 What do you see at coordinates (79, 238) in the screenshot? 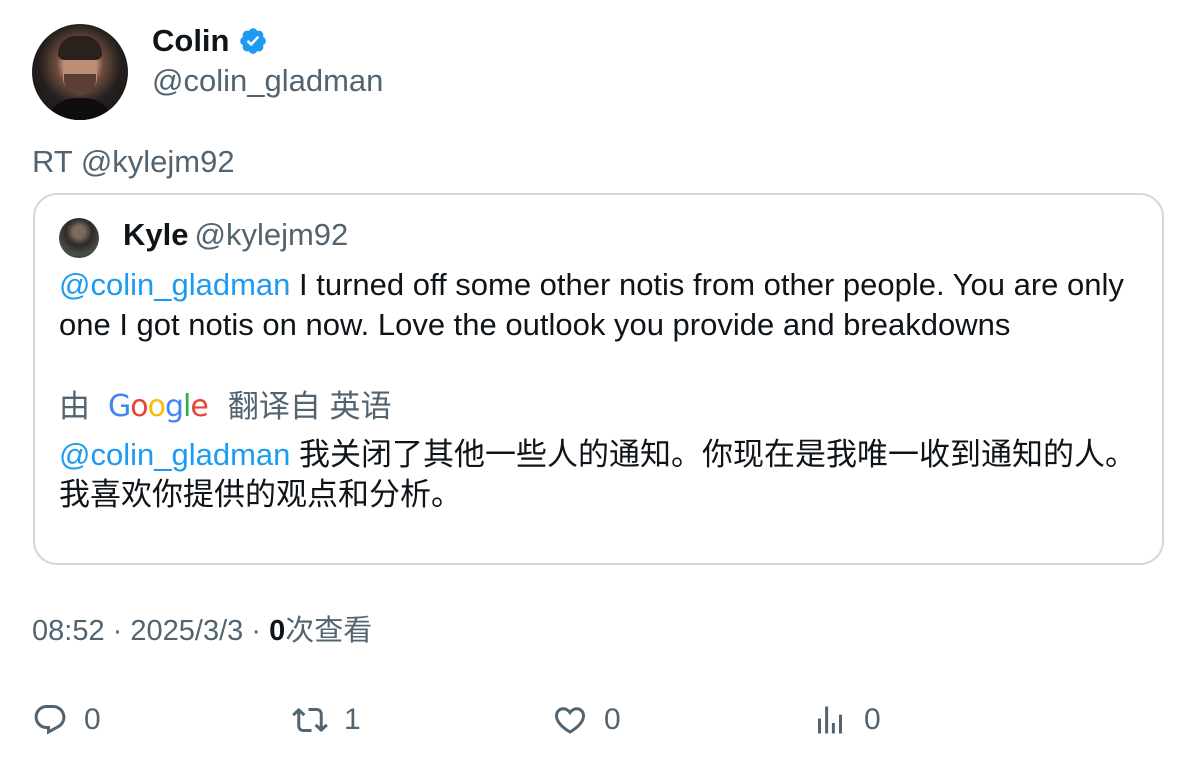
I see `quoted-author-avatar` at bounding box center [79, 238].